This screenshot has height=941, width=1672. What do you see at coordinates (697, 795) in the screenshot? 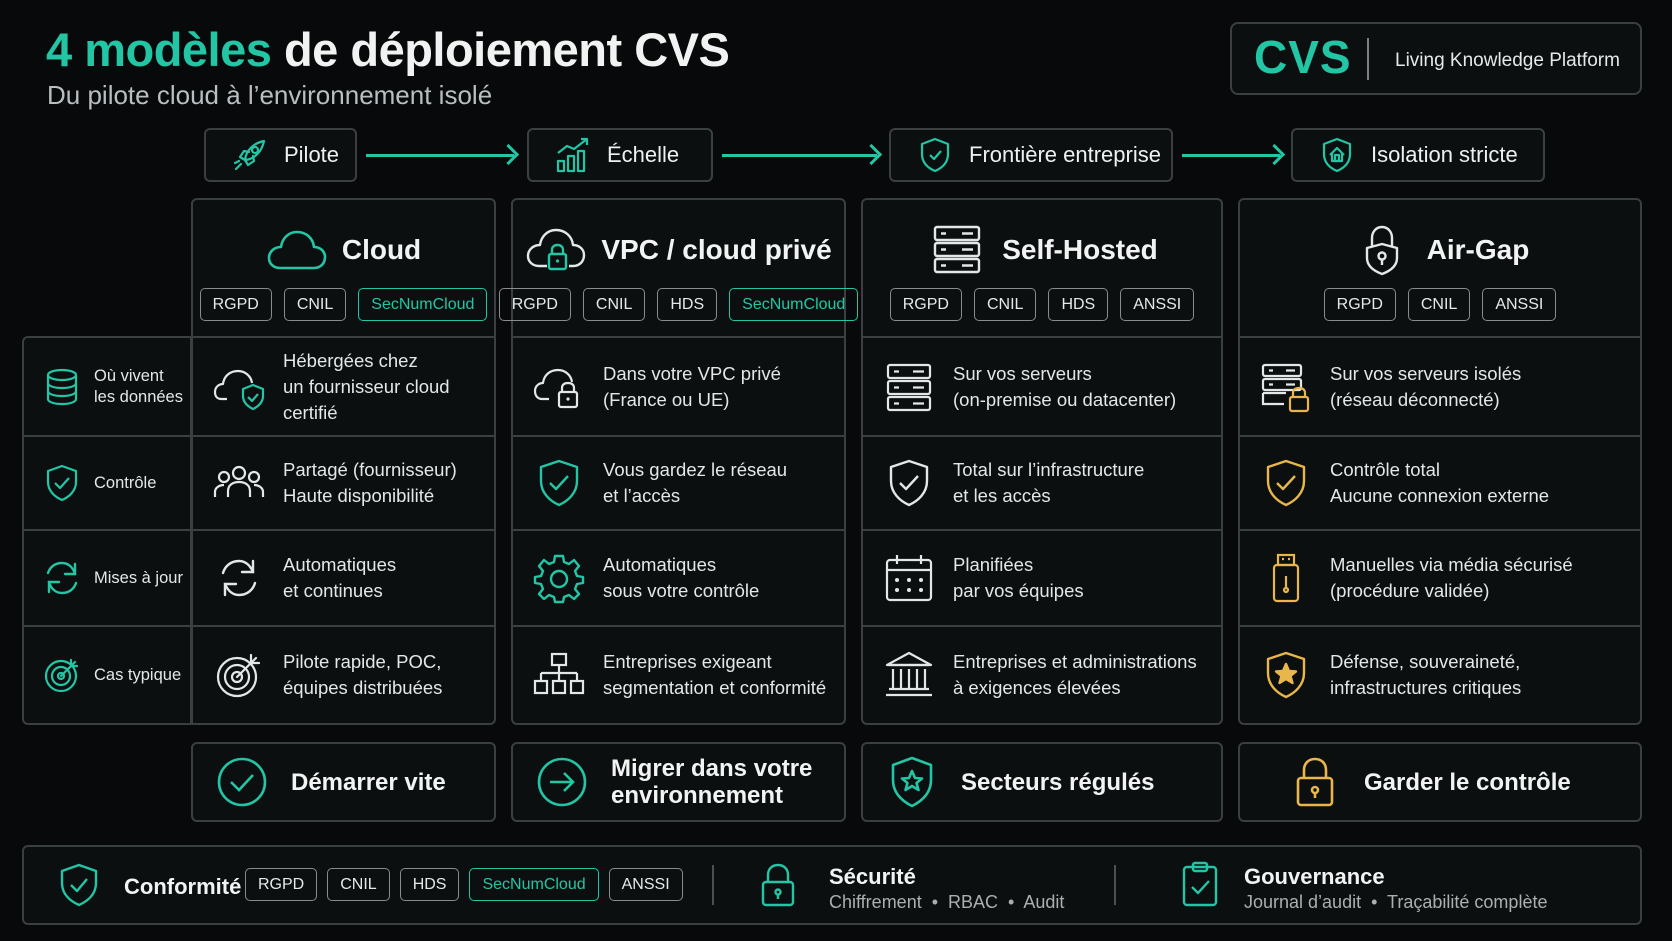
I see `action-label: environnement` at bounding box center [697, 795].